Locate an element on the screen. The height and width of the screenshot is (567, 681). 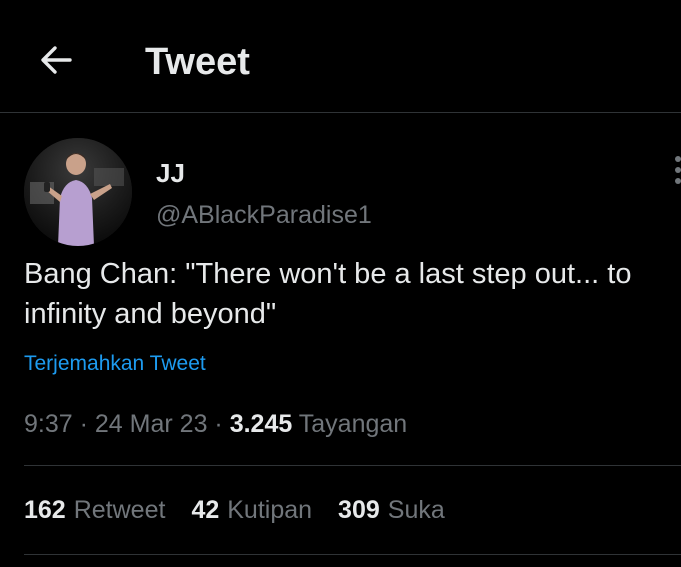
likes-label: Suka is located at coordinates (416, 510).